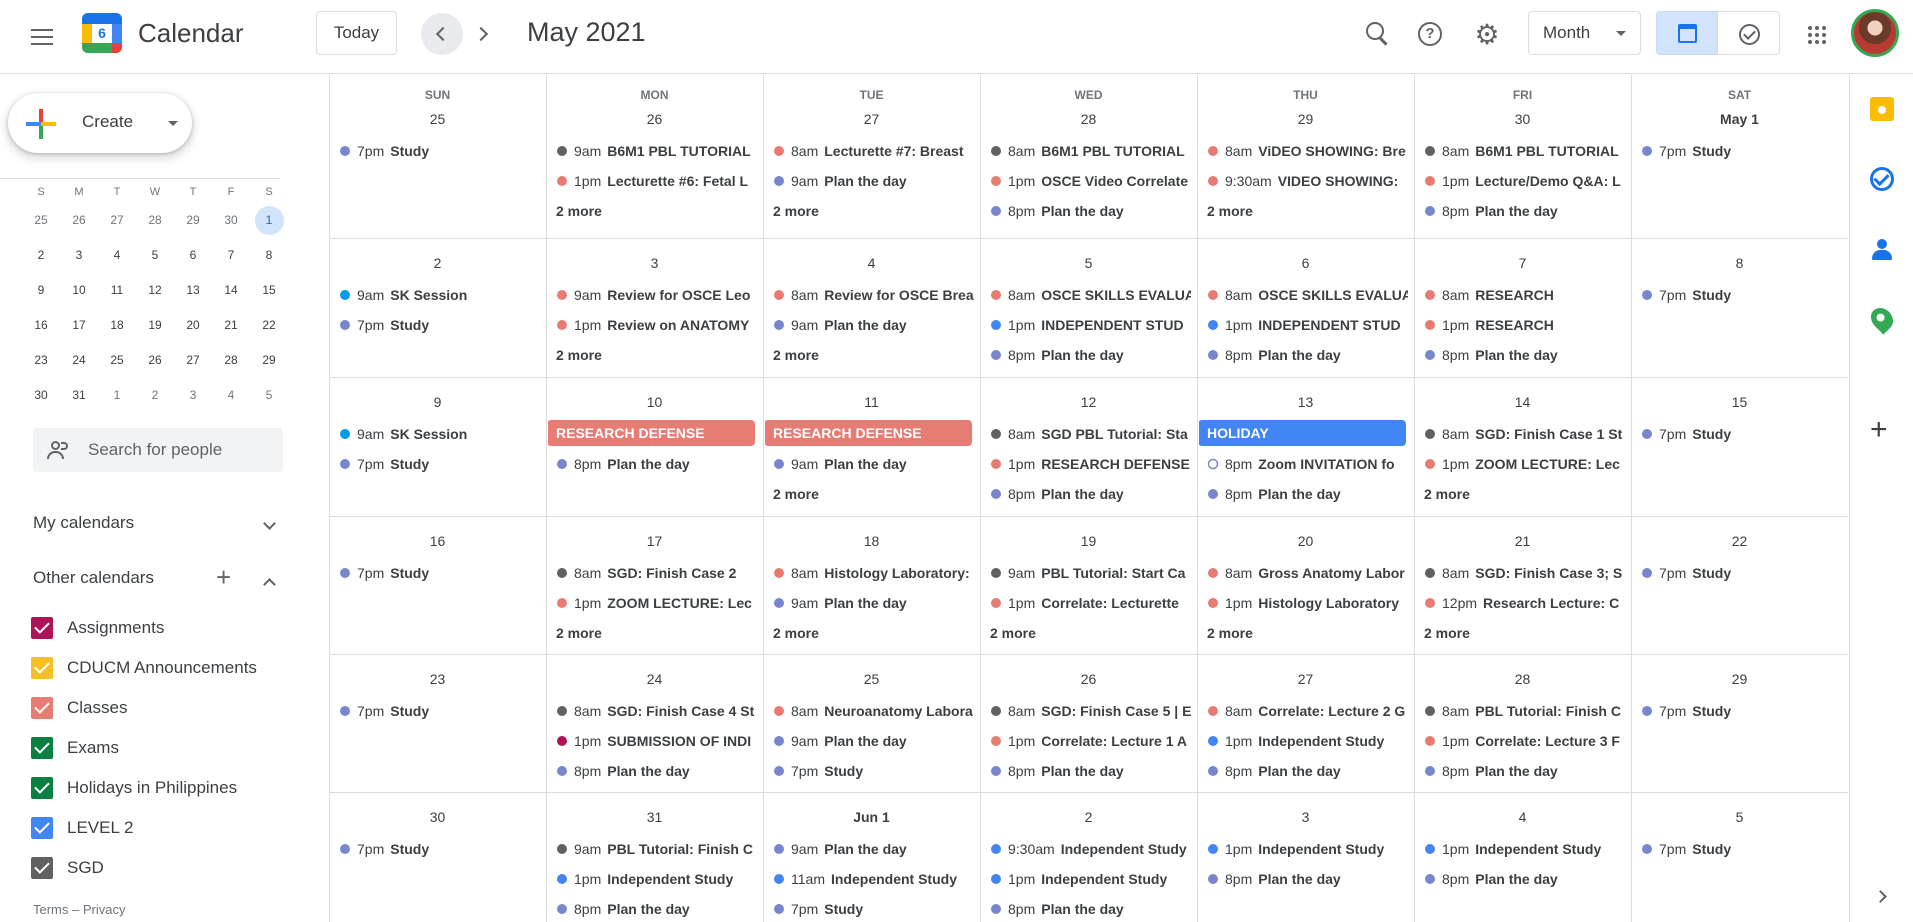  Describe the element at coordinates (662, 325) in the screenshot. I see `event-label: 1pm Review on ANATOMY` at that location.